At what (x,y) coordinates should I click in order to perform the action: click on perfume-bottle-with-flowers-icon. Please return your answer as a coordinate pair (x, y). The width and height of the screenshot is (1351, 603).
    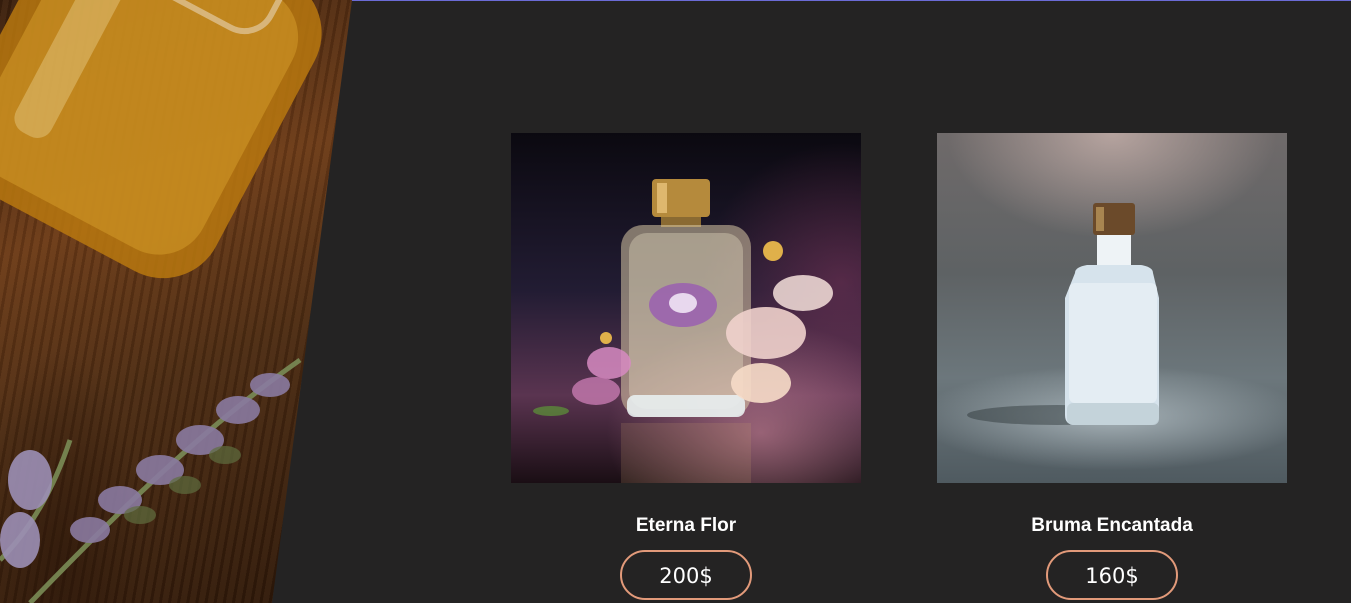
    Looking at the image, I should click on (683, 331).